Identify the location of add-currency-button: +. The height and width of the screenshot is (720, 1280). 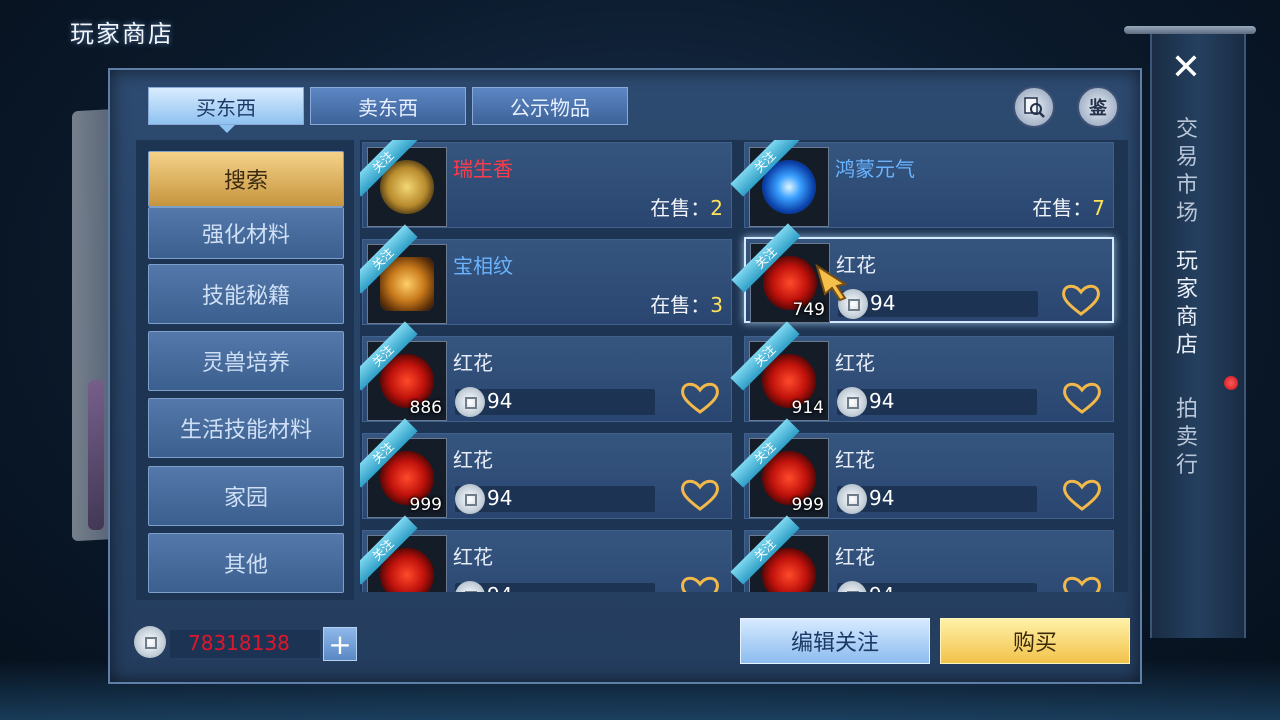
(340, 644).